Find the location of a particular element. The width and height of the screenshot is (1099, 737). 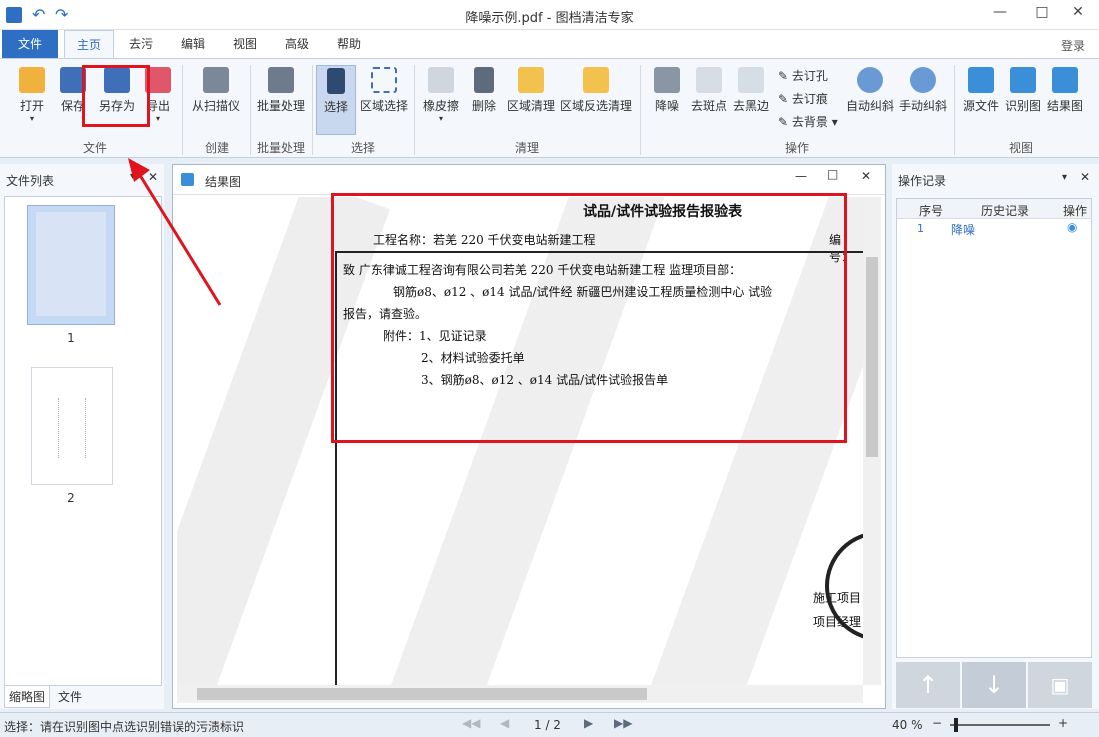

panel-close-icon: ✕ is located at coordinates (1085, 177).